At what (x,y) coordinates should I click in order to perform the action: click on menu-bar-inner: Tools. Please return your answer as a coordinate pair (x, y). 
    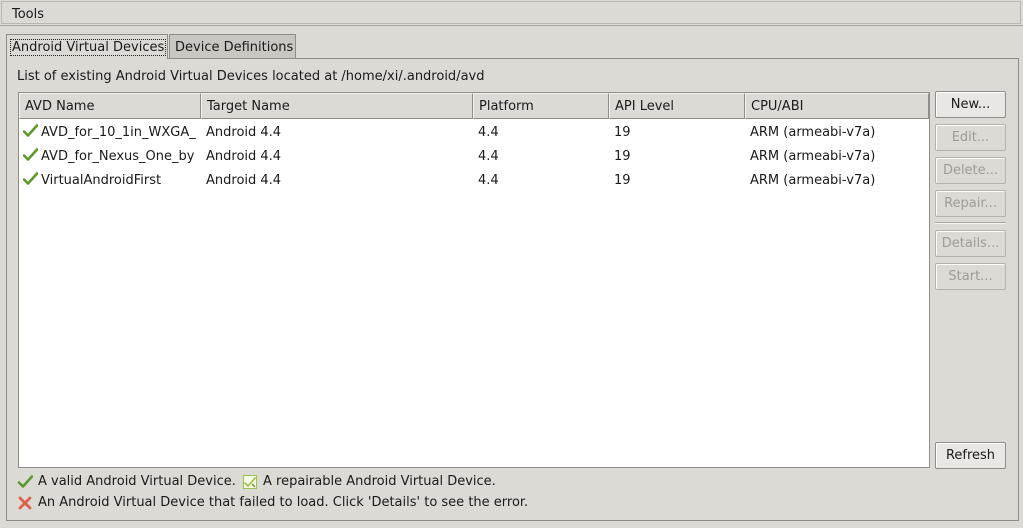
    Looking at the image, I should click on (511, 12).